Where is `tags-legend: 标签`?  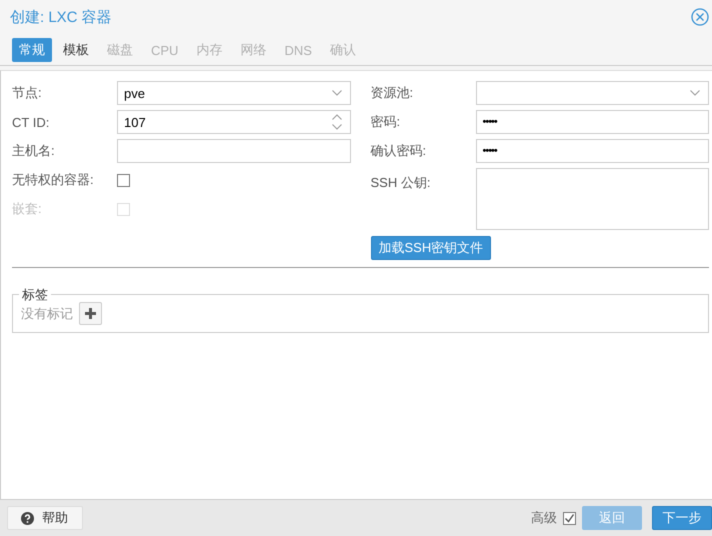
tags-legend: 标签 is located at coordinates (35, 295).